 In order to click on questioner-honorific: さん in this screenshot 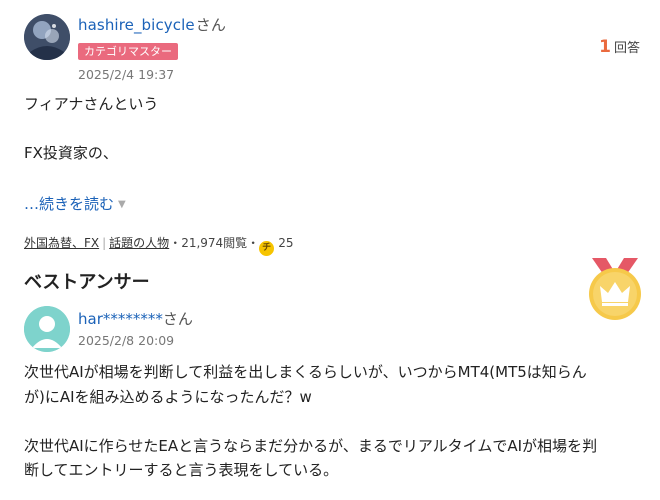, I will do `click(210, 25)`.